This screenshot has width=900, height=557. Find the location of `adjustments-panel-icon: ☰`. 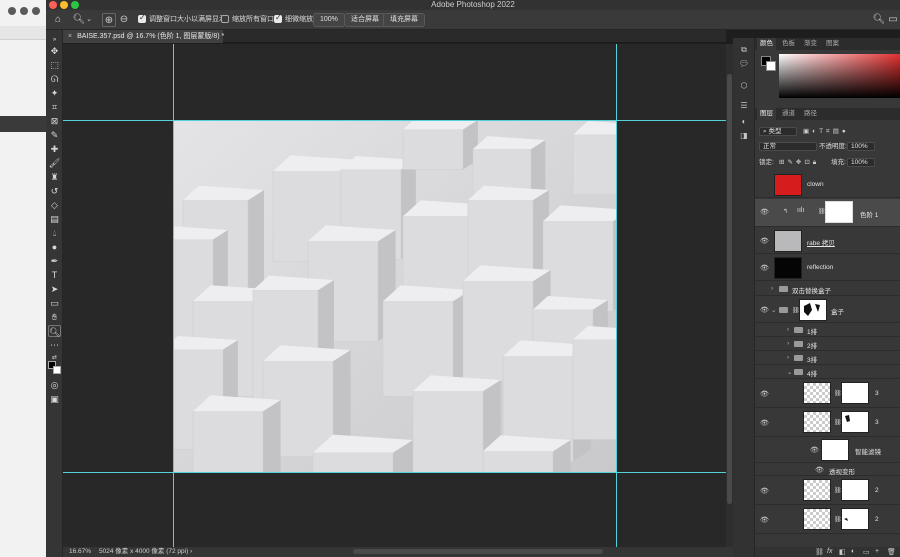

adjustments-panel-icon: ☰ is located at coordinates (744, 105).